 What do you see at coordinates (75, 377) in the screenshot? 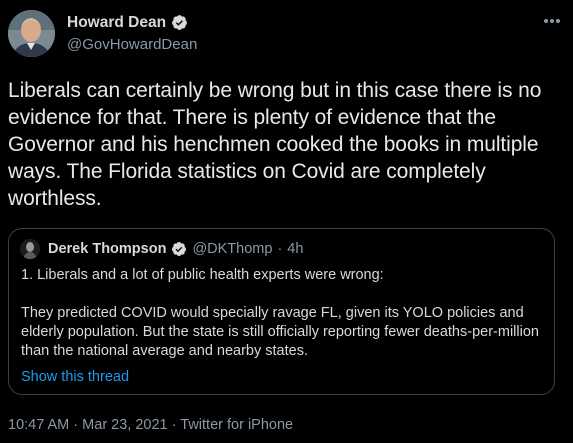
I see `show-thread-link: Show this thread` at bounding box center [75, 377].